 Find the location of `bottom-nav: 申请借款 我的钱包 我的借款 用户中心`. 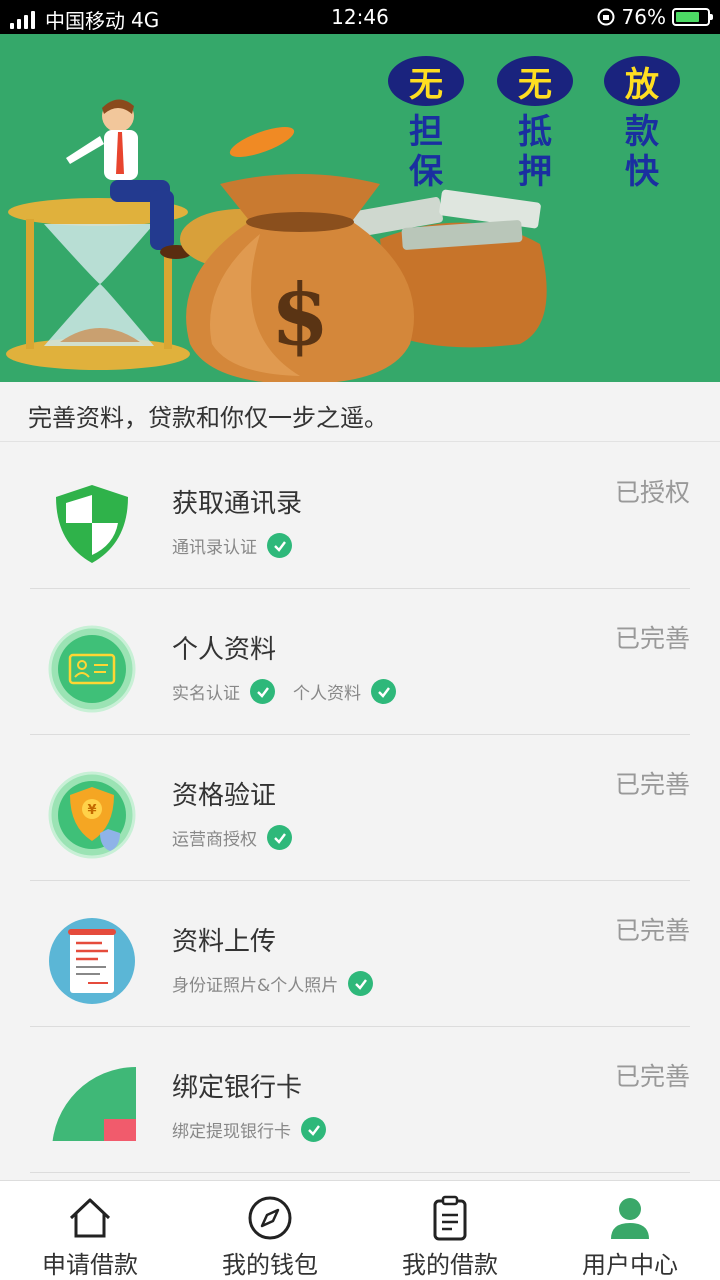

bottom-nav: 申请借款 我的钱包 我的借款 用户中心 is located at coordinates (360, 1230).